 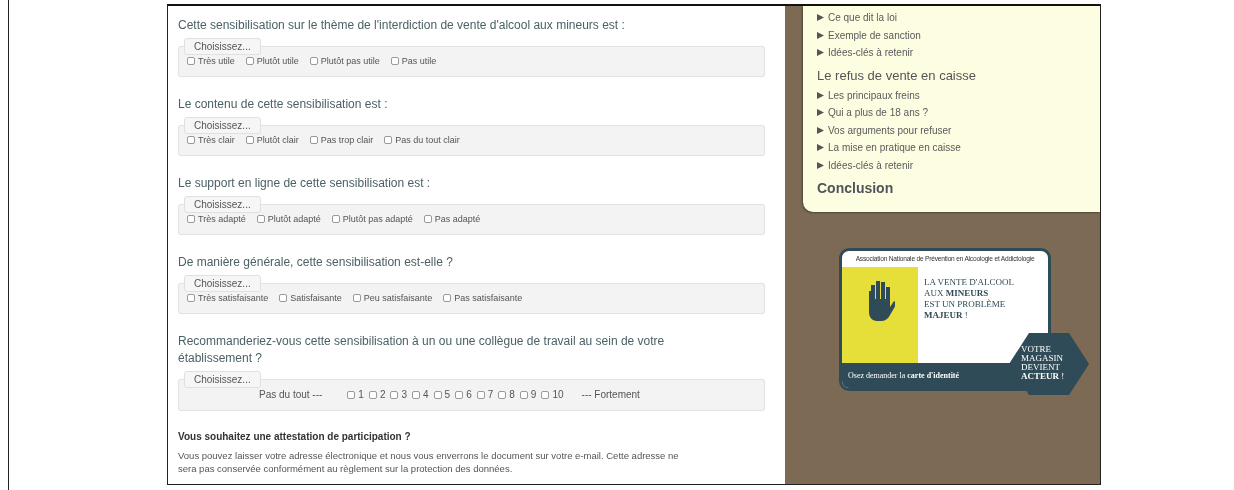 What do you see at coordinates (890, 130) in the screenshot?
I see `sidebar-link: Vos arguments pour refuser` at bounding box center [890, 130].